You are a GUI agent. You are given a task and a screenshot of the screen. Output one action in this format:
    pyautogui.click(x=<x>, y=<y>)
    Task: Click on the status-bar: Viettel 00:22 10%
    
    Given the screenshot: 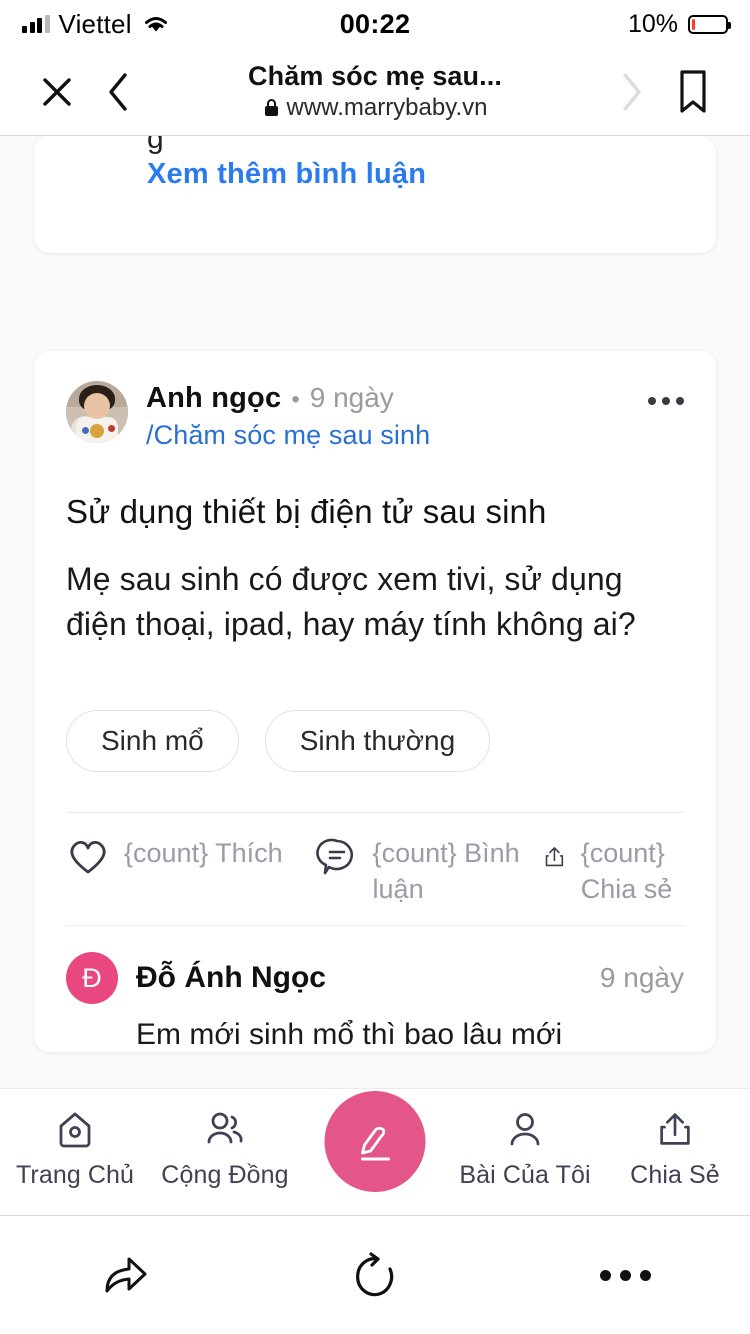 What is the action you would take?
    pyautogui.click(x=375, y=24)
    